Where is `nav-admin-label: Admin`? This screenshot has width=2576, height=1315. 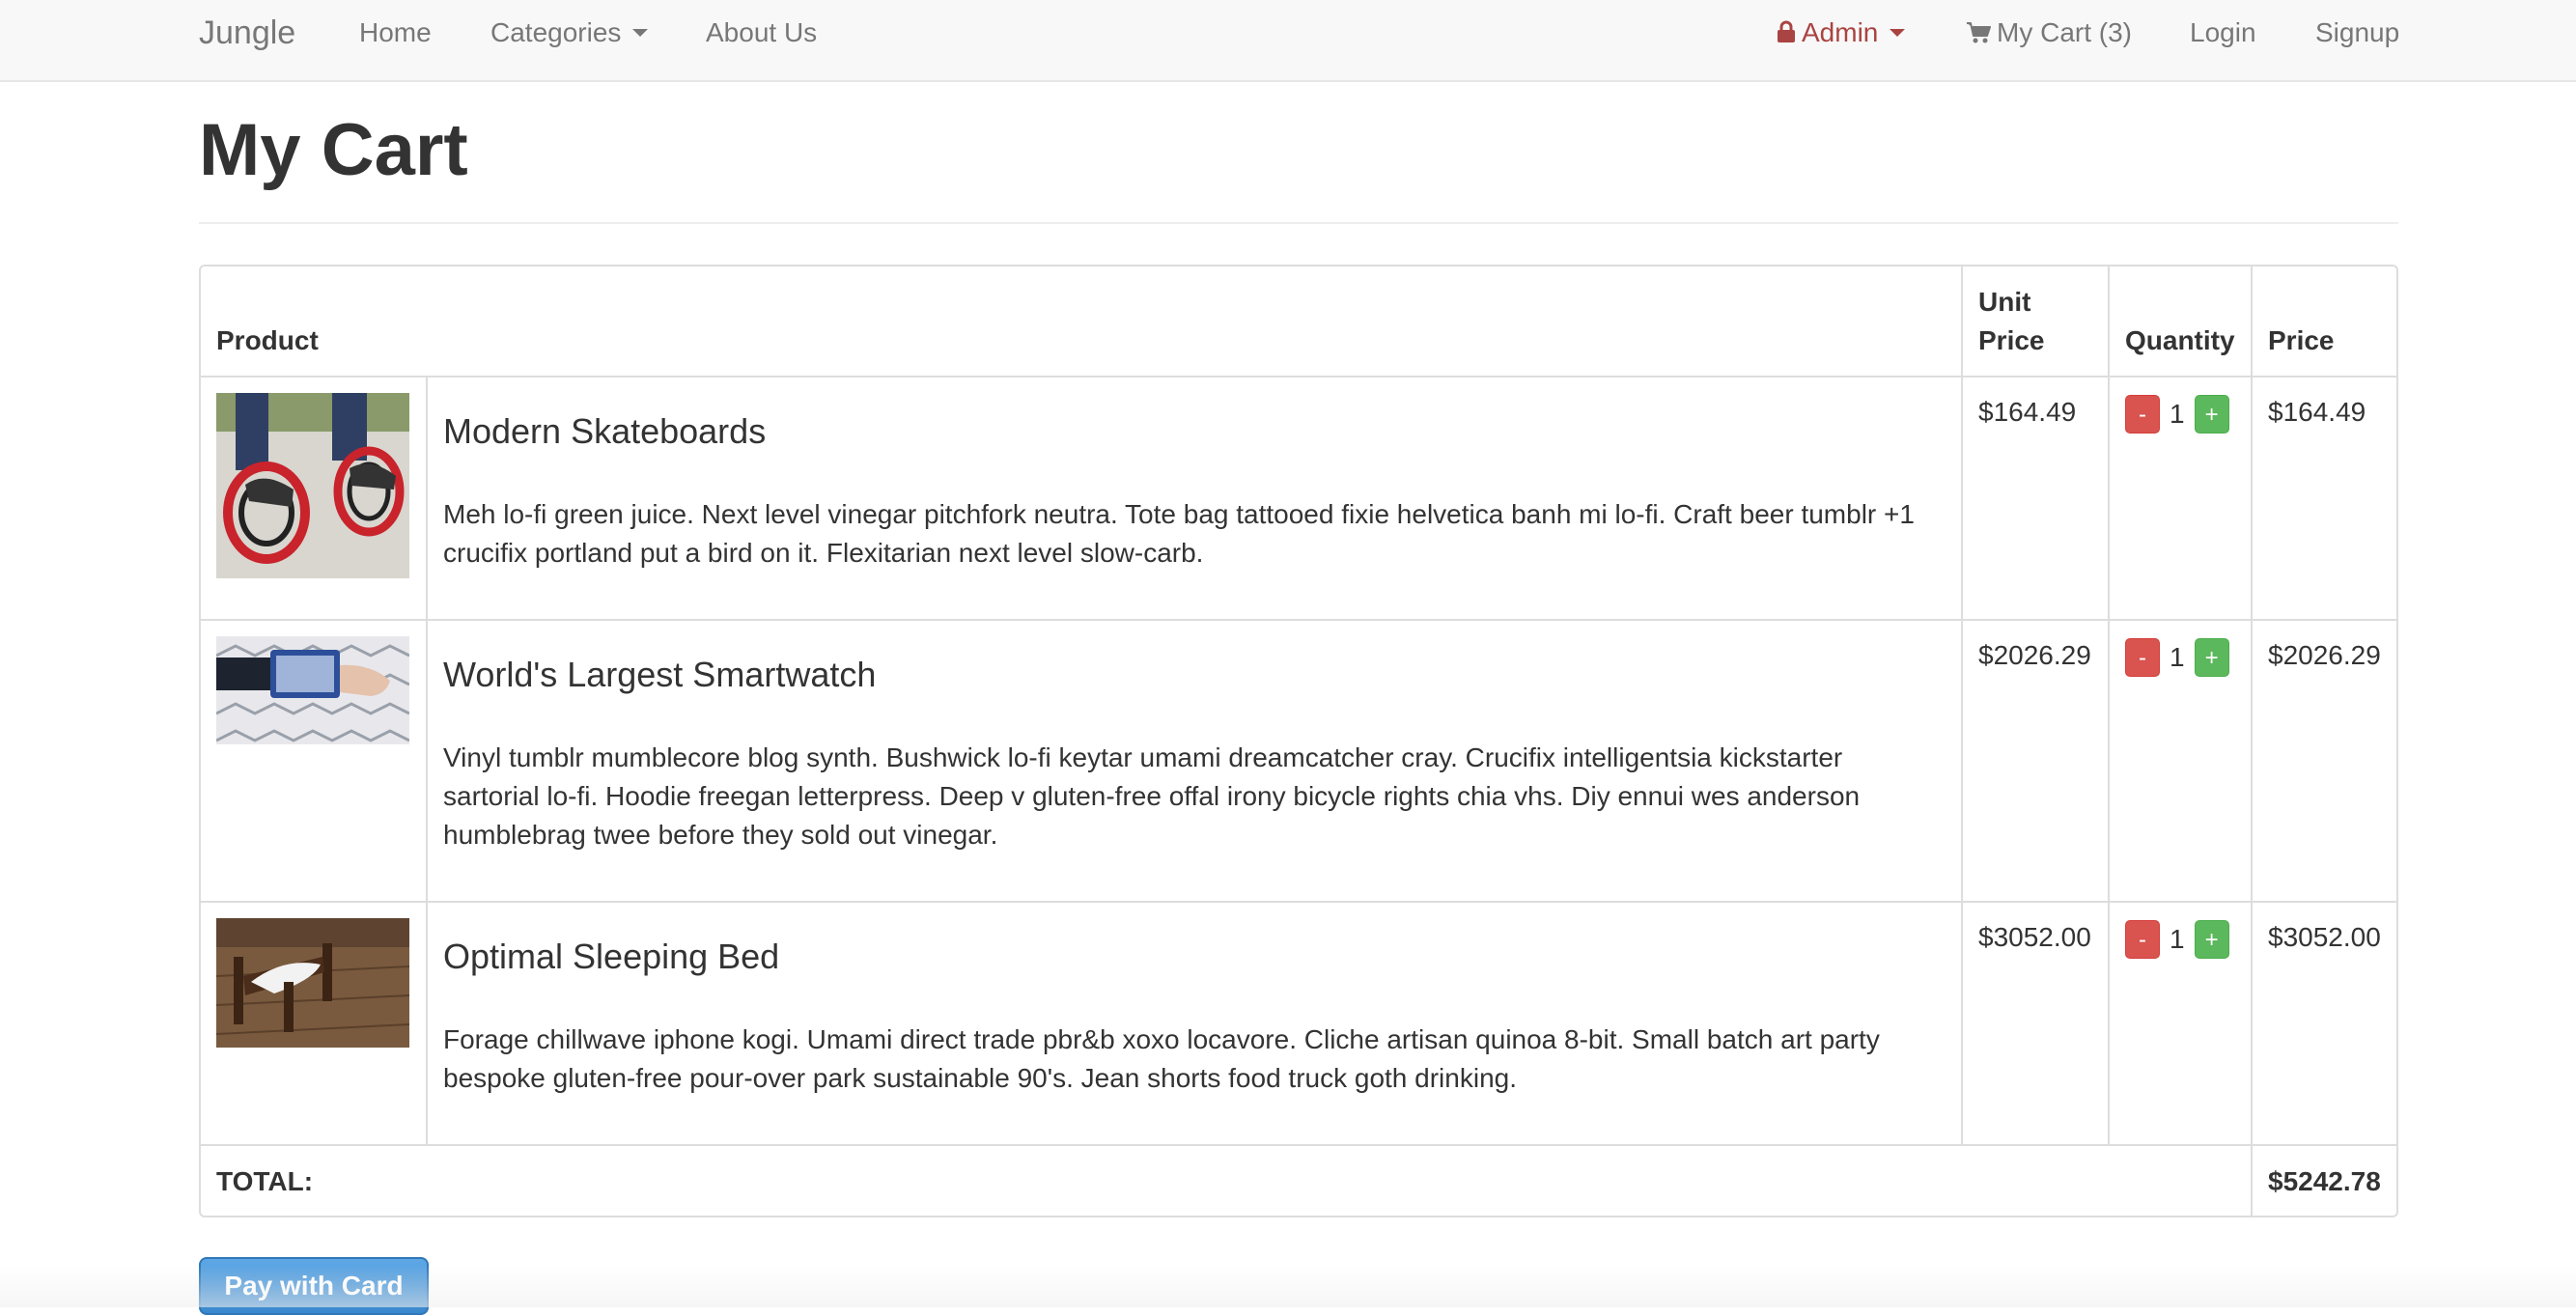
nav-admin-label: Admin is located at coordinates (1841, 32).